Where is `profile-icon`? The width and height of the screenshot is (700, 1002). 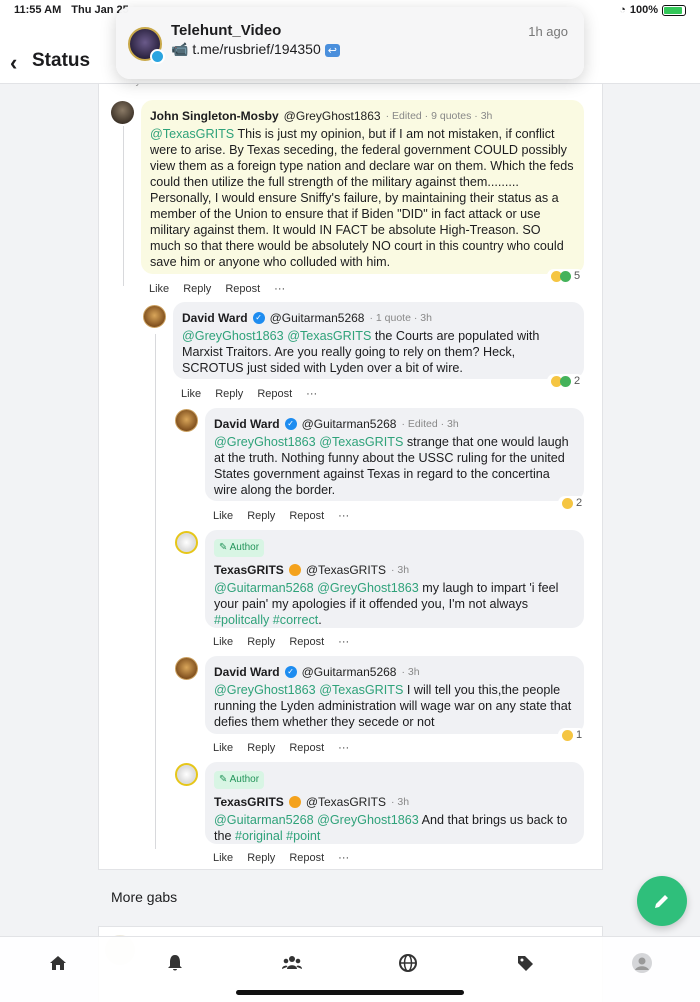 profile-icon is located at coordinates (642, 963).